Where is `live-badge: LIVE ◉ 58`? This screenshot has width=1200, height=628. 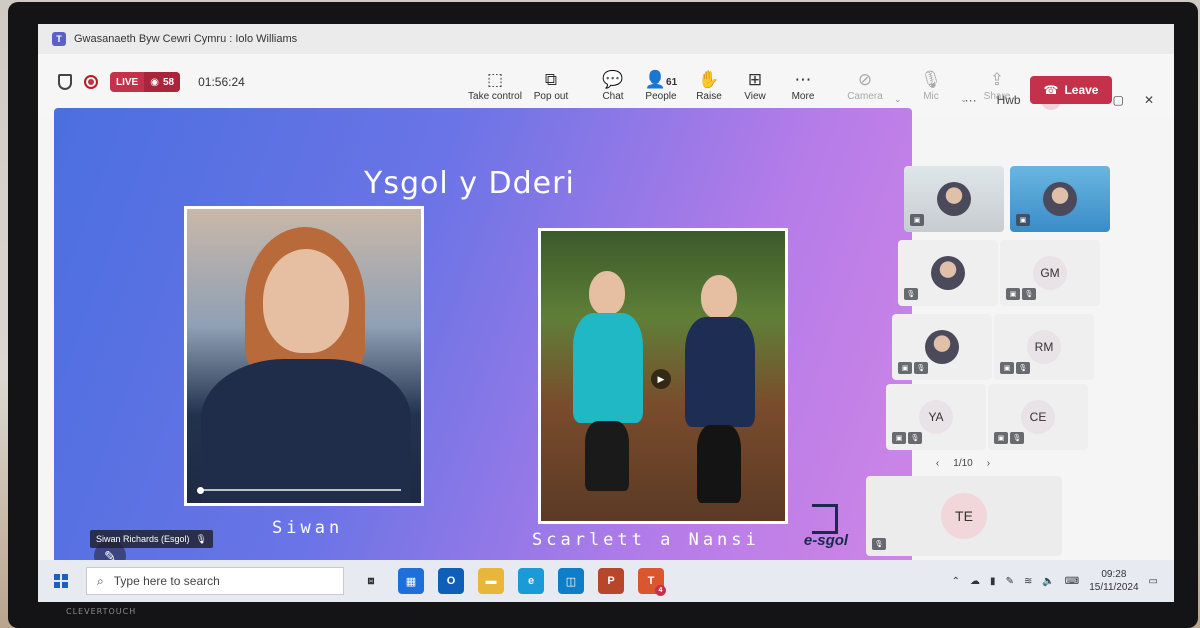 live-badge: LIVE ◉ 58 is located at coordinates (145, 82).